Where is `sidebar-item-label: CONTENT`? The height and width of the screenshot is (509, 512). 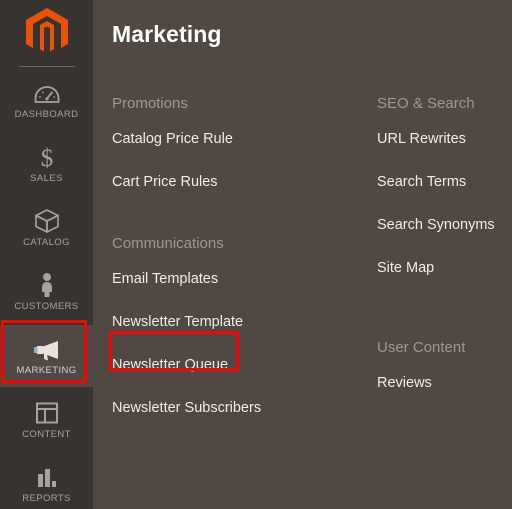
sidebar-item-label: CONTENT is located at coordinates (46, 434).